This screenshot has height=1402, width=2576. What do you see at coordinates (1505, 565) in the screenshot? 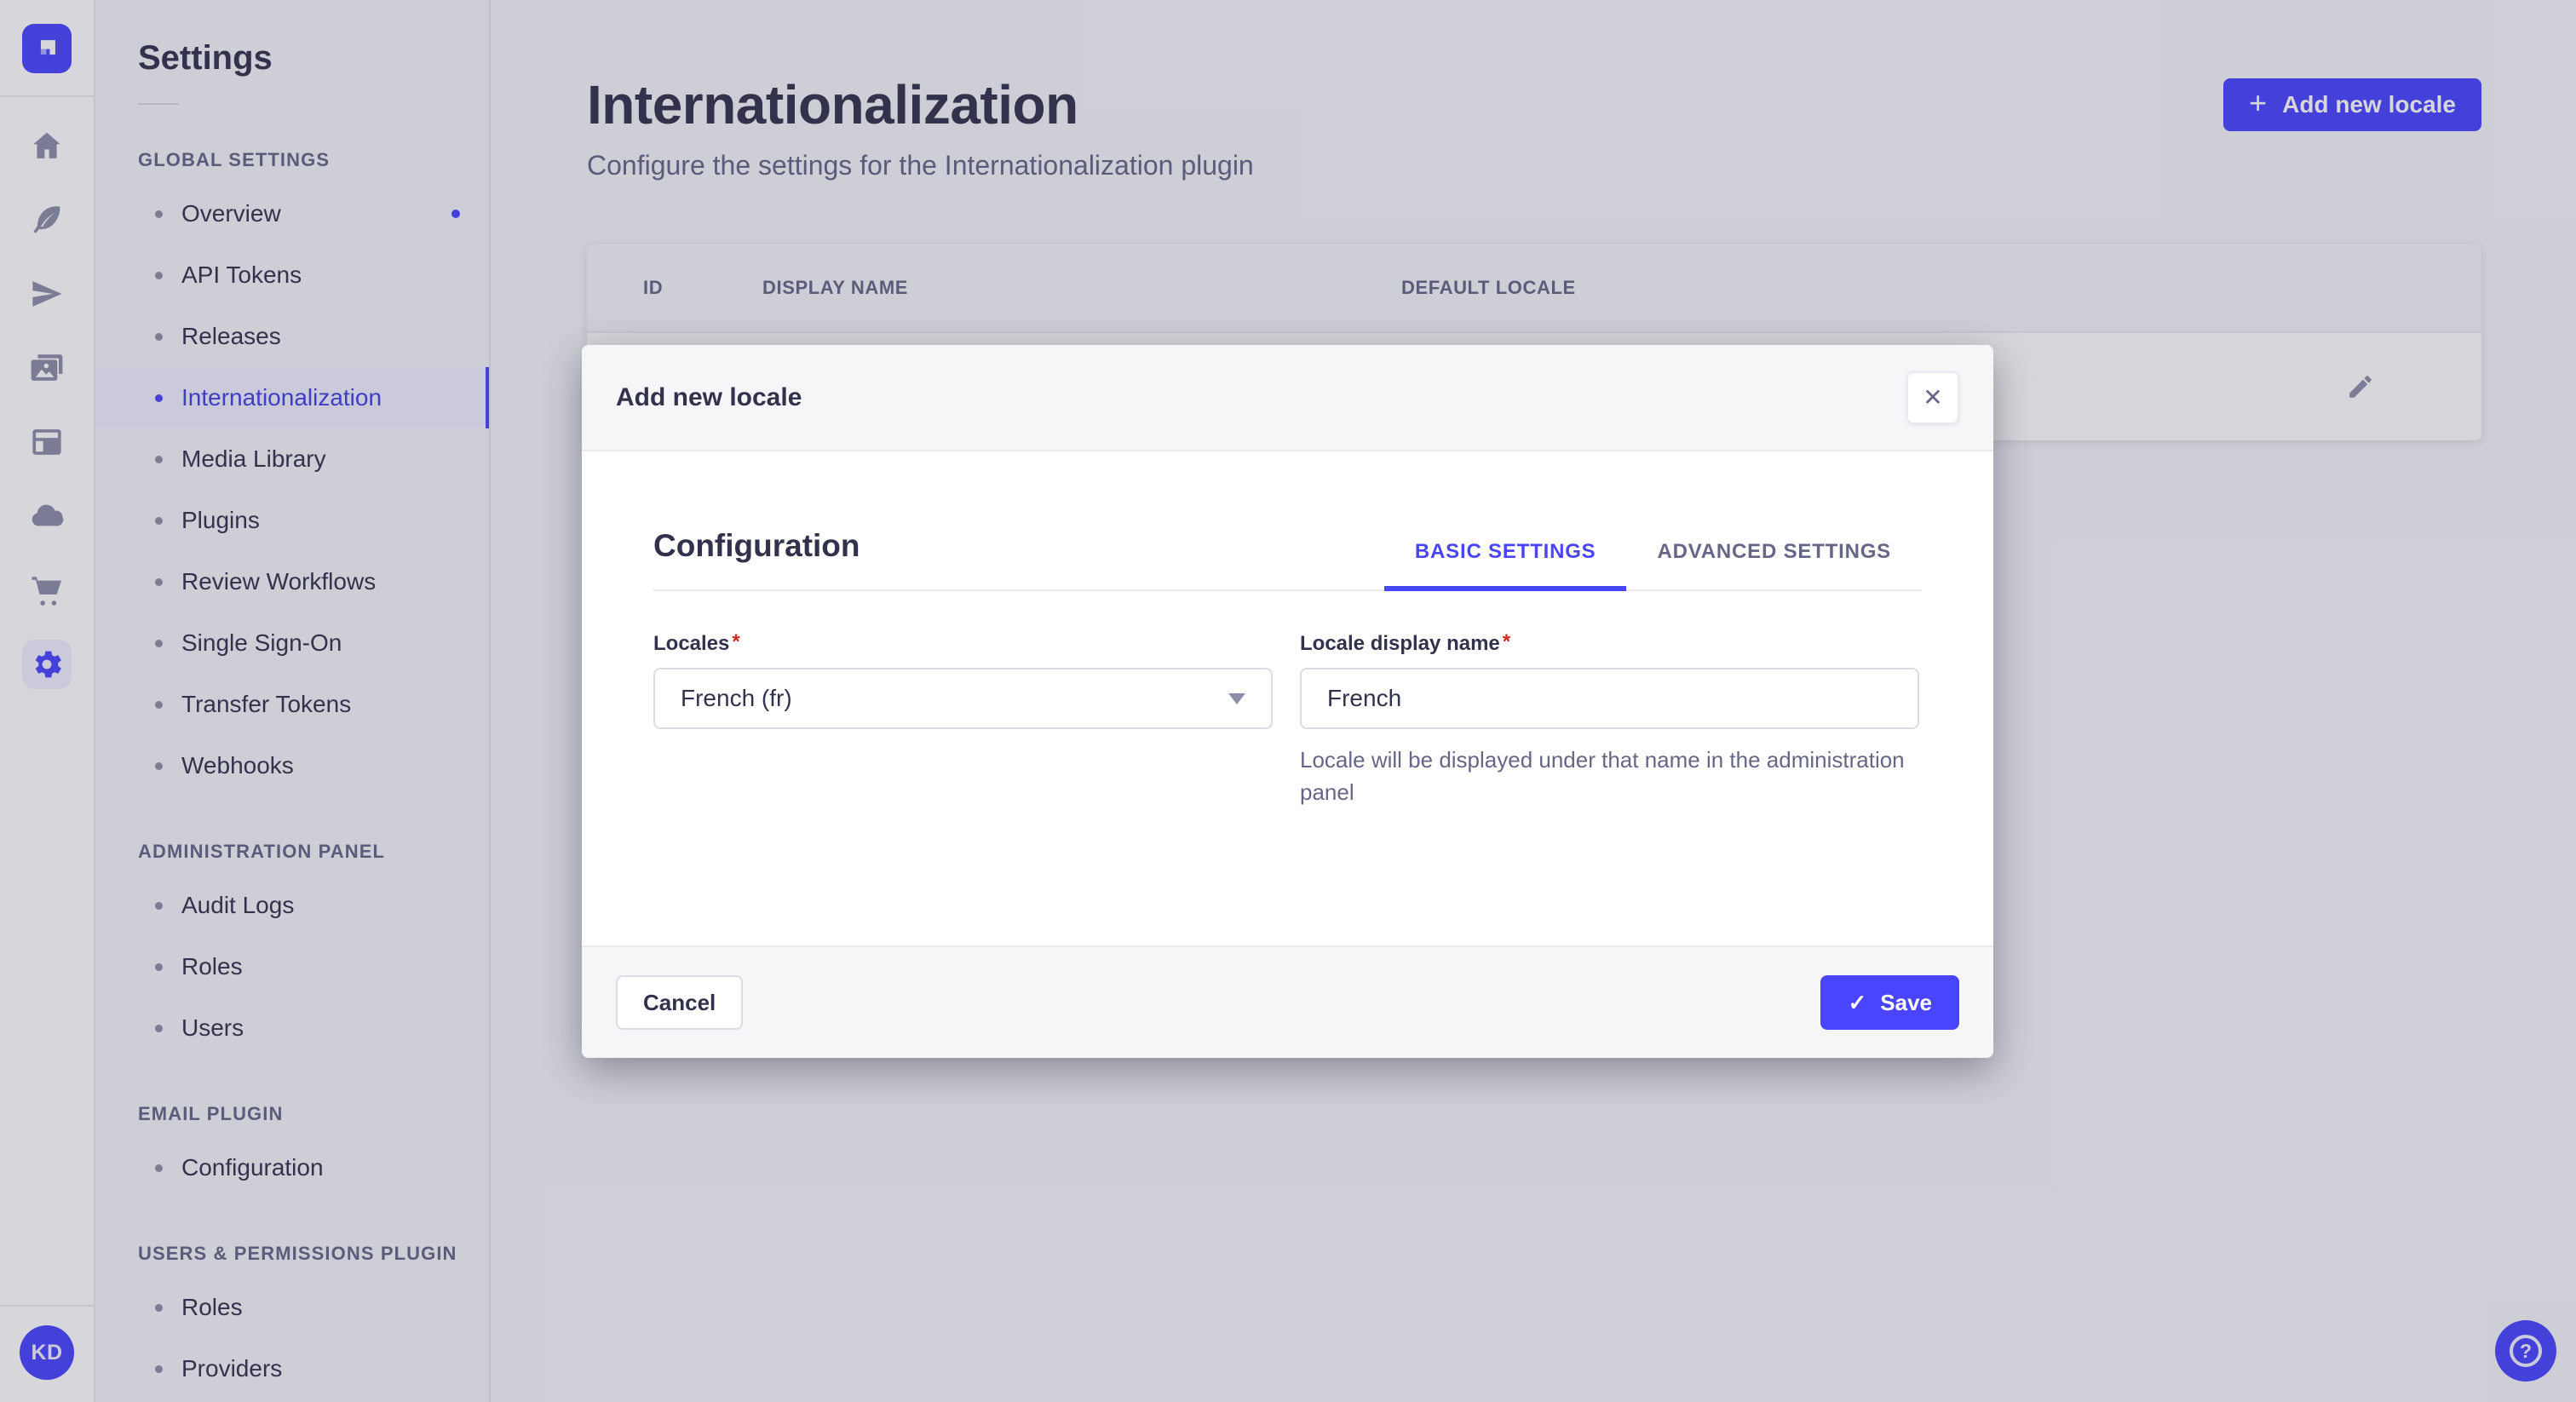
I see `tab-basic-settings: BASIC SETTINGS` at bounding box center [1505, 565].